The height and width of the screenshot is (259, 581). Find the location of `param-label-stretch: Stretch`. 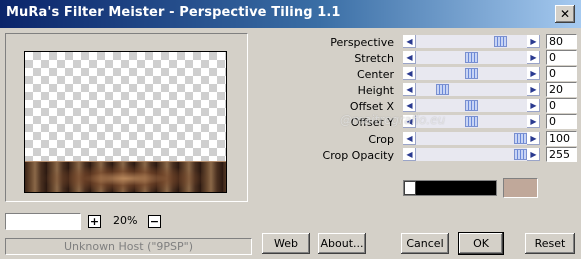

param-label-stretch: Stretch is located at coordinates (374, 58).